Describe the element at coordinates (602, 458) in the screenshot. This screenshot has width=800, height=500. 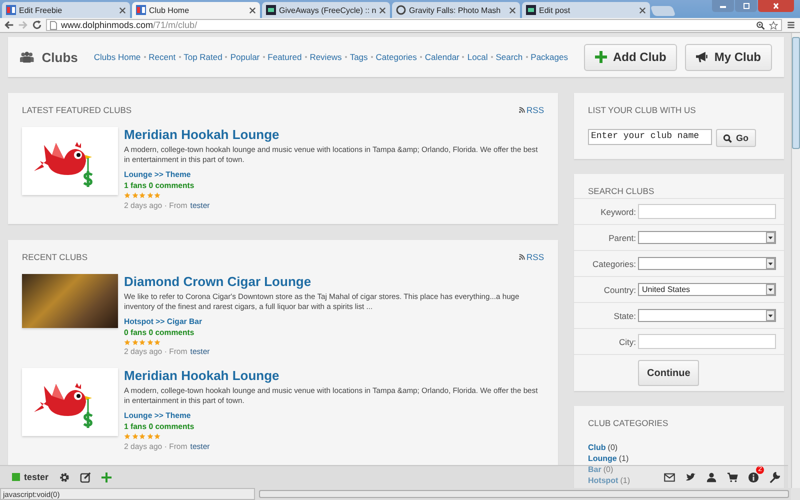
I see `category-link: Lounge` at that location.